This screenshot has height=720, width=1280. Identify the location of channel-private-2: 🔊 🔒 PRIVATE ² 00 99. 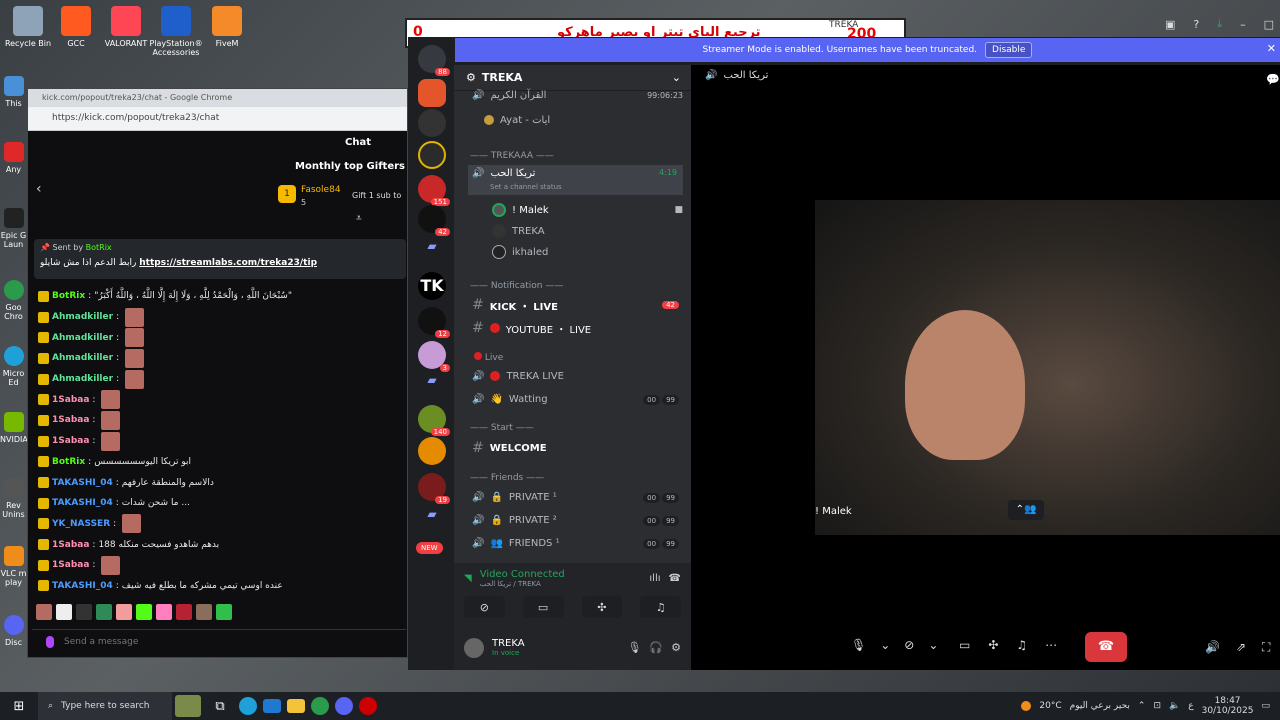
(575, 520).